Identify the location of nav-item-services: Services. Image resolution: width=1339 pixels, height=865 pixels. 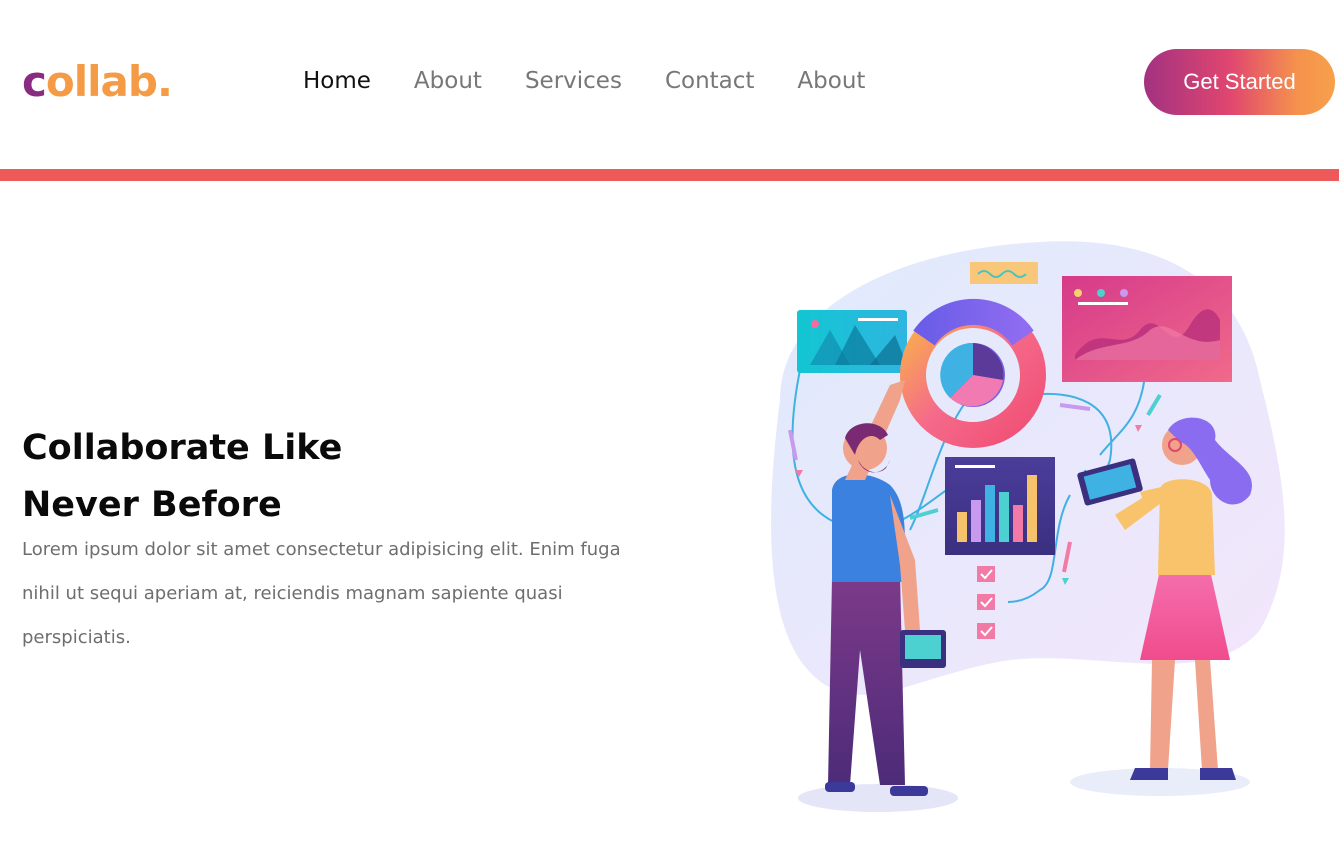
(573, 81).